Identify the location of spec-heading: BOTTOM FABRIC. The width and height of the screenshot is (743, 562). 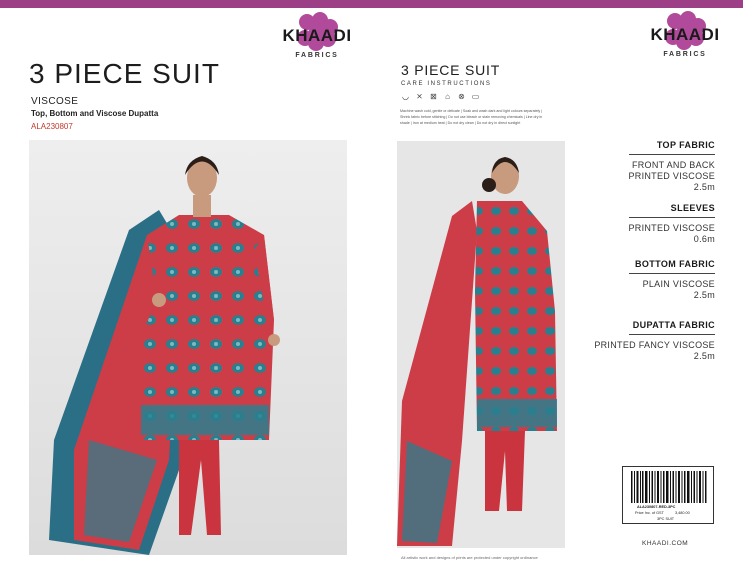
(674, 264).